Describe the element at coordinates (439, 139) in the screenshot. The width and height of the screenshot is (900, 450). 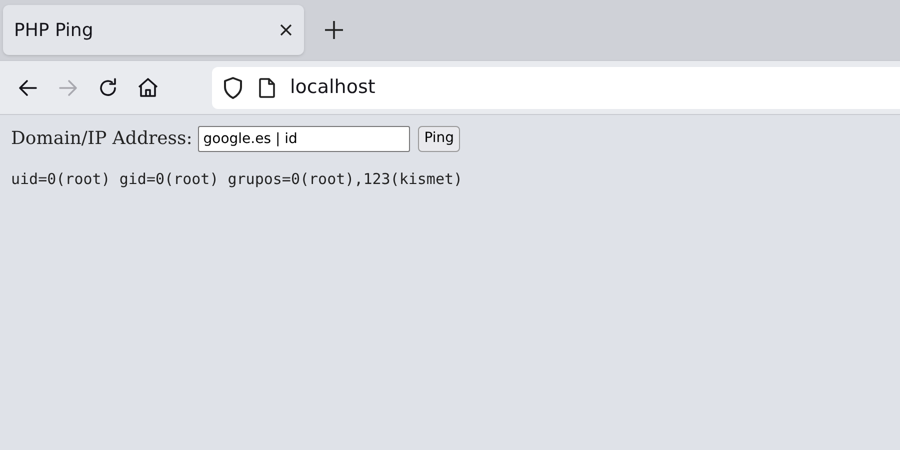
I see `ping-button: Ping` at that location.